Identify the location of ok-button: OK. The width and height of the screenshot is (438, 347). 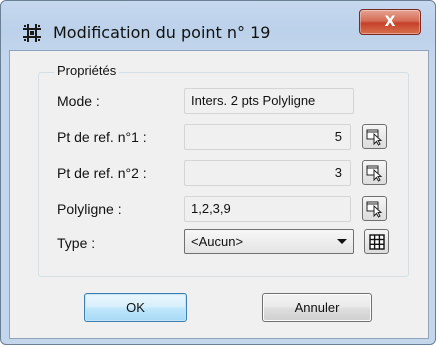
(135, 307).